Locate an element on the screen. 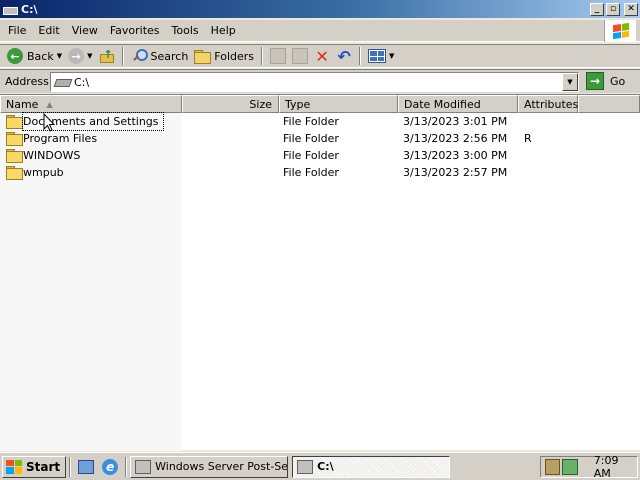 Image resolution: width=640 pixels, height=480 pixels. menu-view: View is located at coordinates (85, 30).